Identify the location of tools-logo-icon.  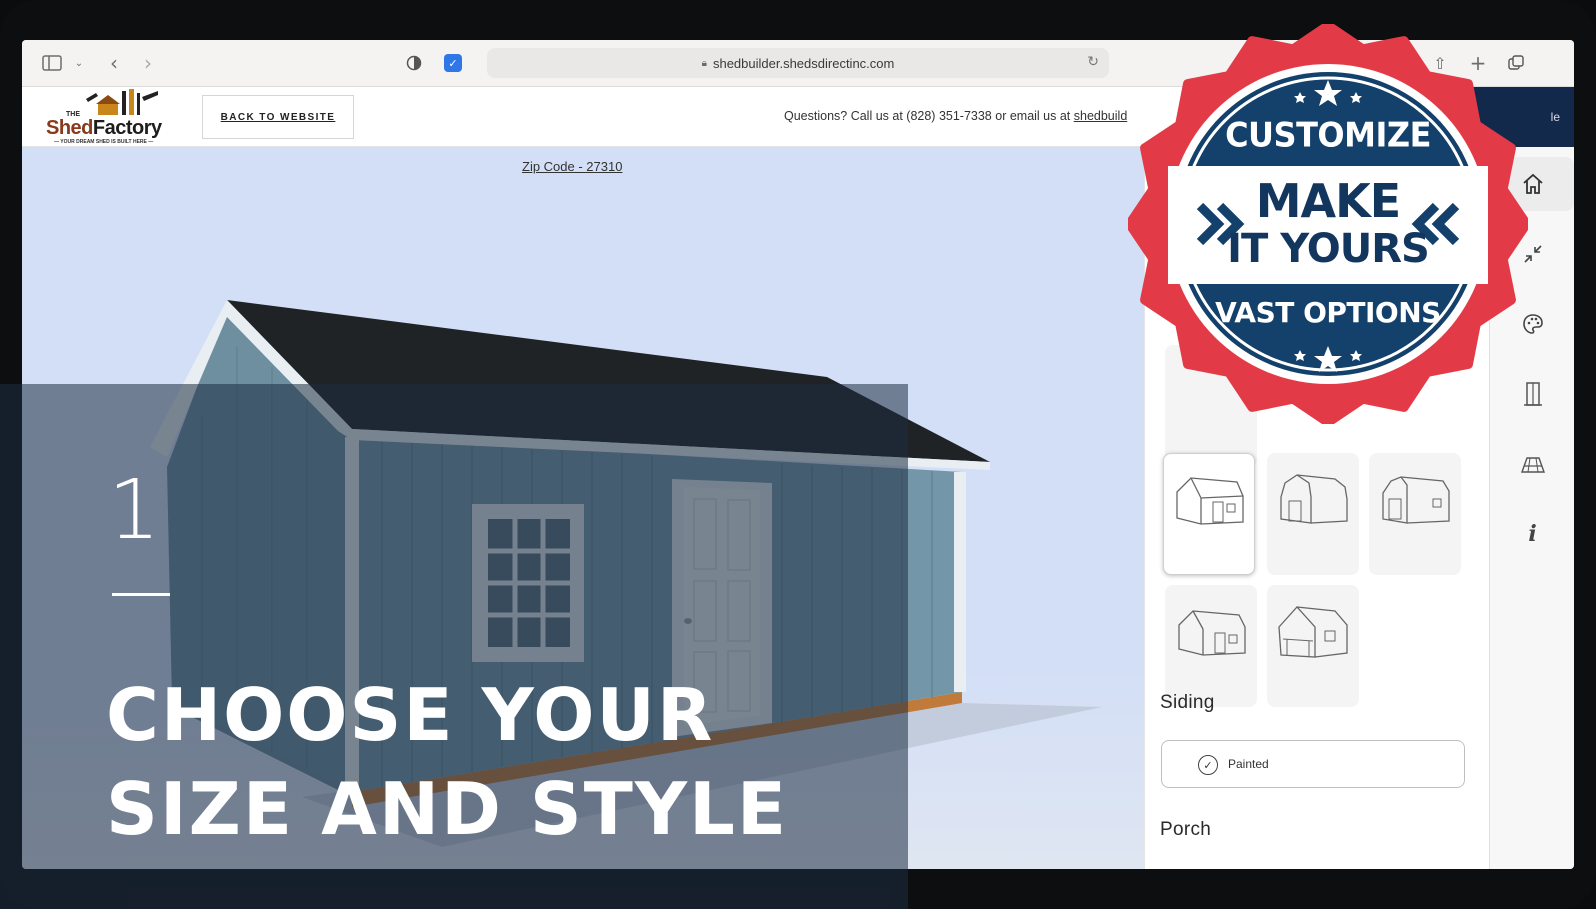
(122, 102).